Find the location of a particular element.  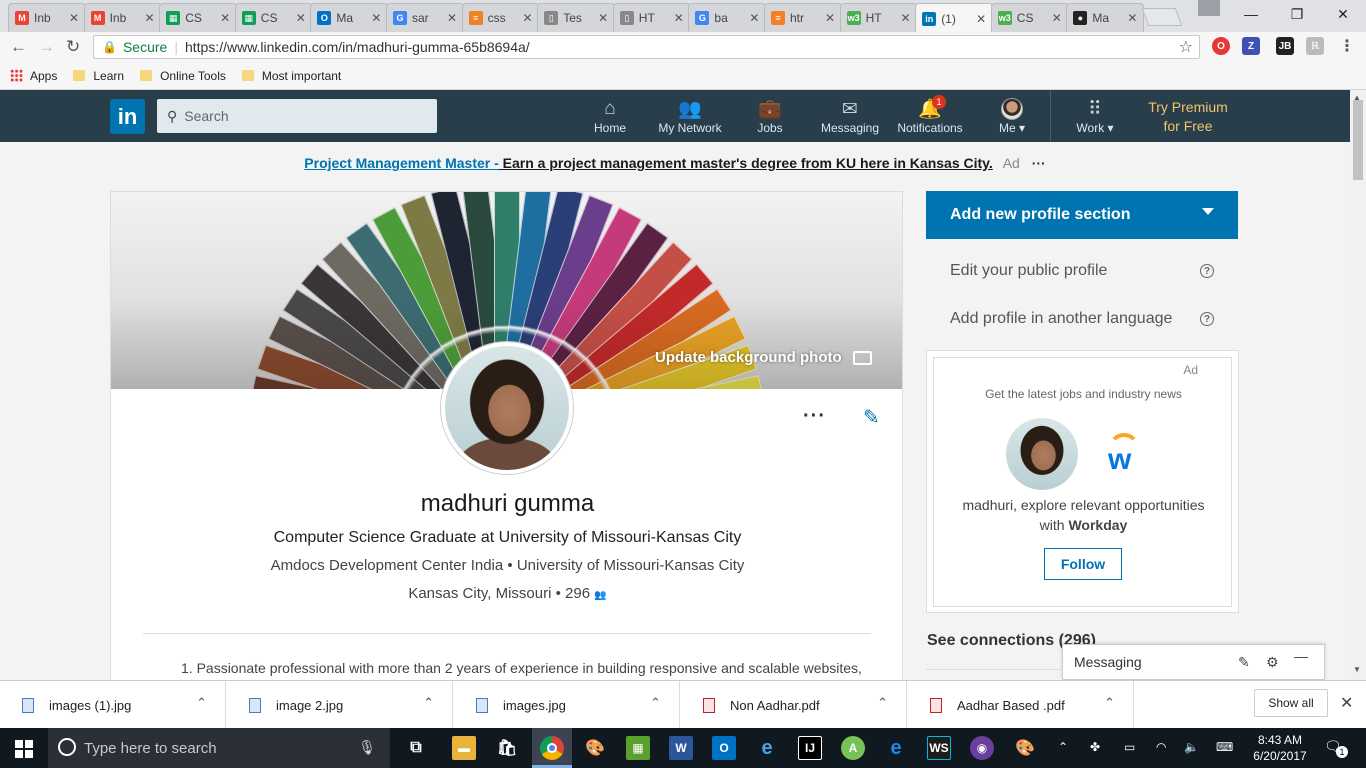

profile-photo is located at coordinates (507, 408).